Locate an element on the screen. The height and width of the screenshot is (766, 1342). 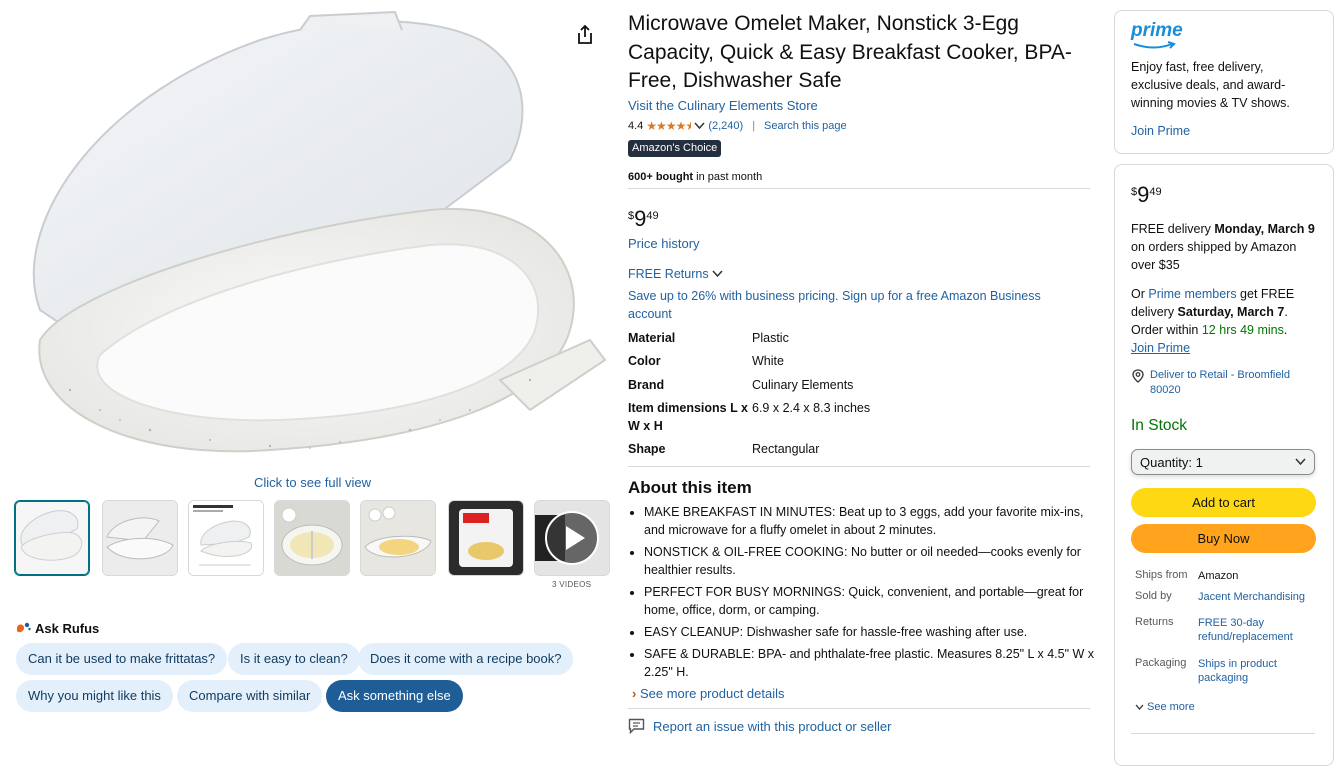
ask-rufus-label: Ask Rufus is located at coordinates (67, 628).